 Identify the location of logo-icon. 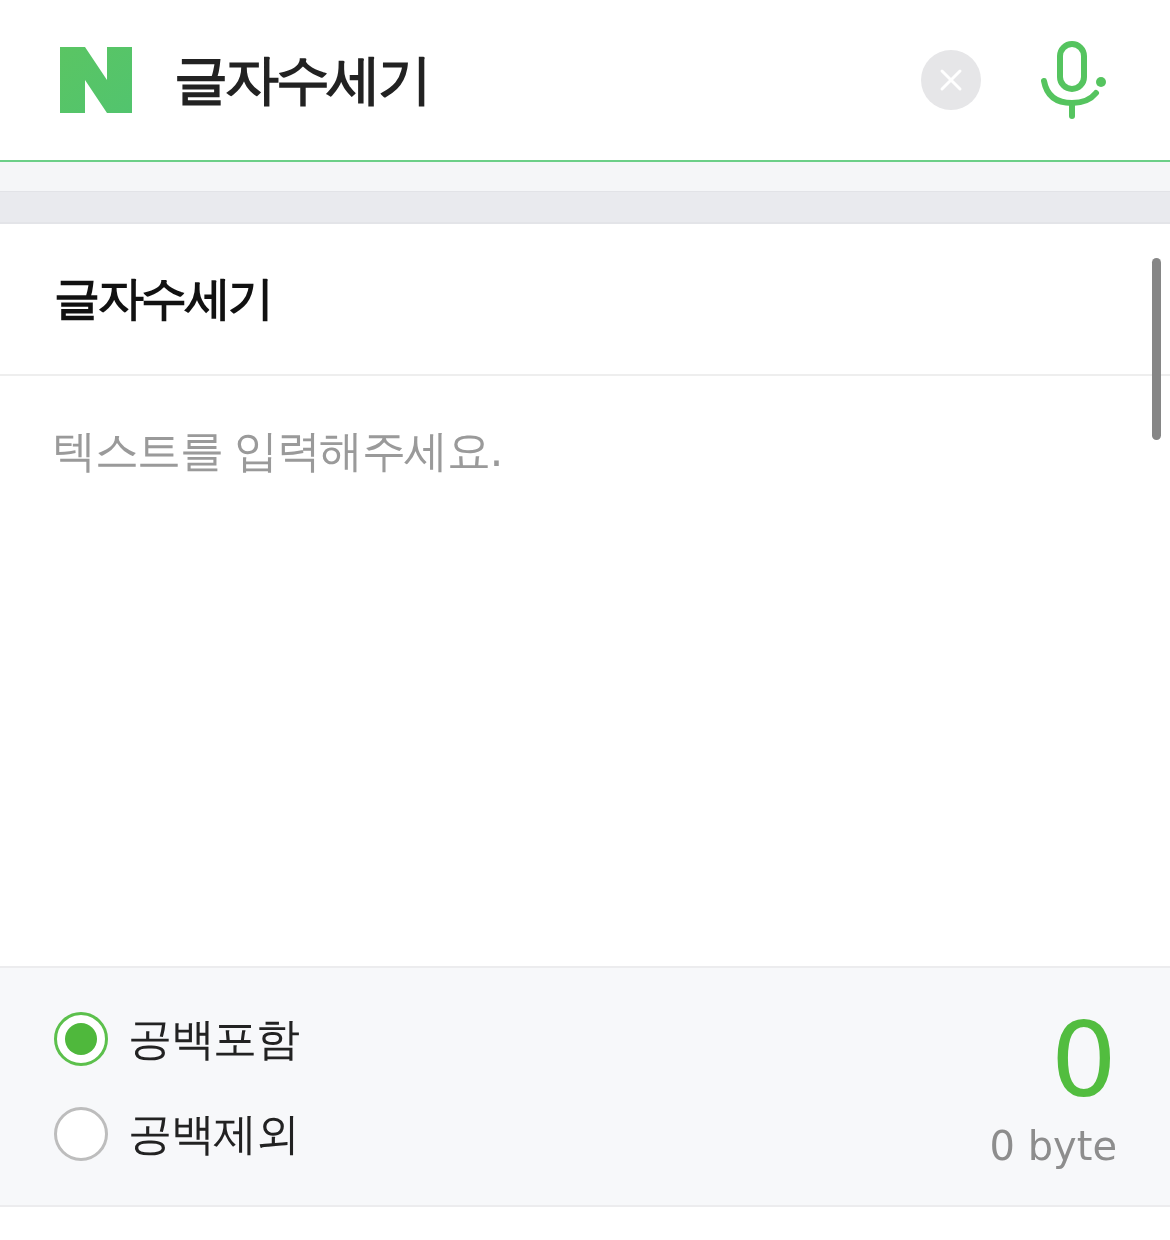
(96, 80).